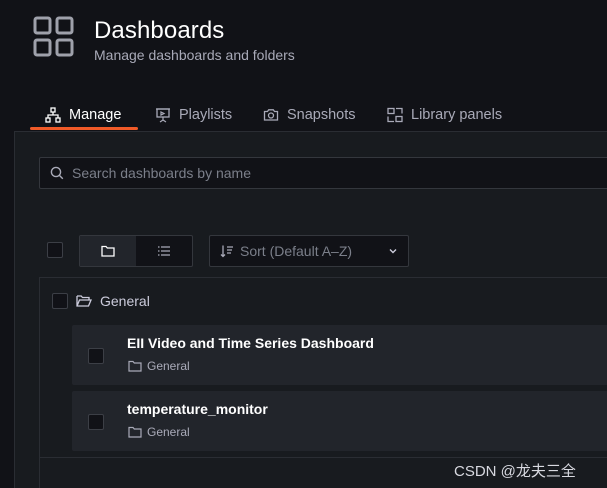 The width and height of the screenshot is (607, 488). I want to click on view-toggle, so click(136, 251).